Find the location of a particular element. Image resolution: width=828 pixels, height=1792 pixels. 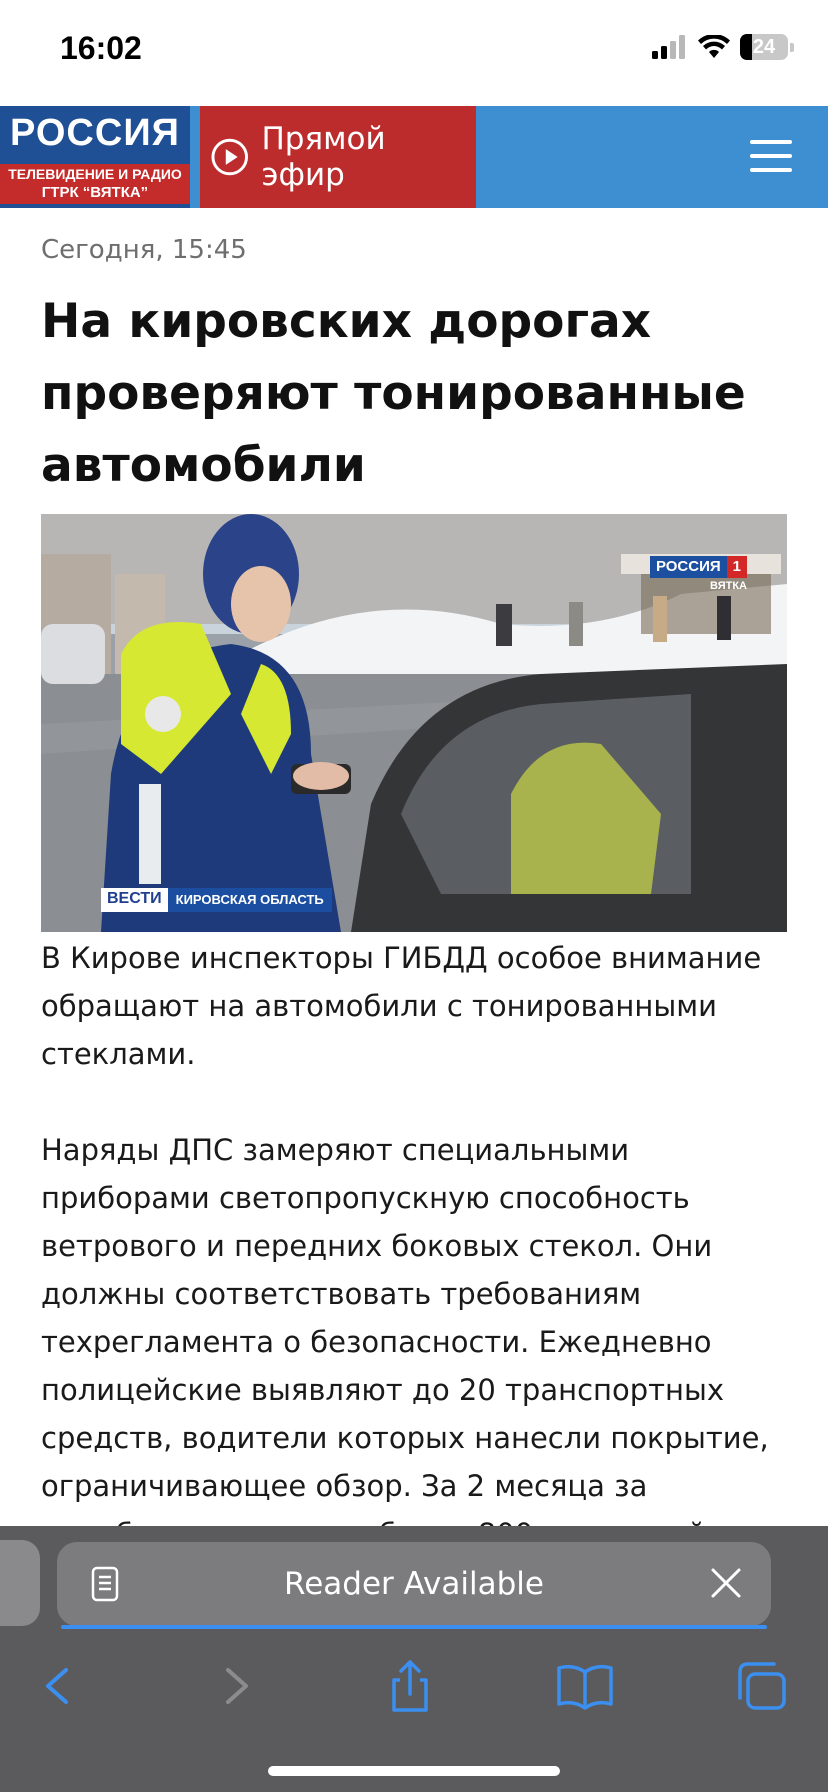

channel-logo: РОССИЯ 1 ВЯТКА is located at coordinates (698, 574).